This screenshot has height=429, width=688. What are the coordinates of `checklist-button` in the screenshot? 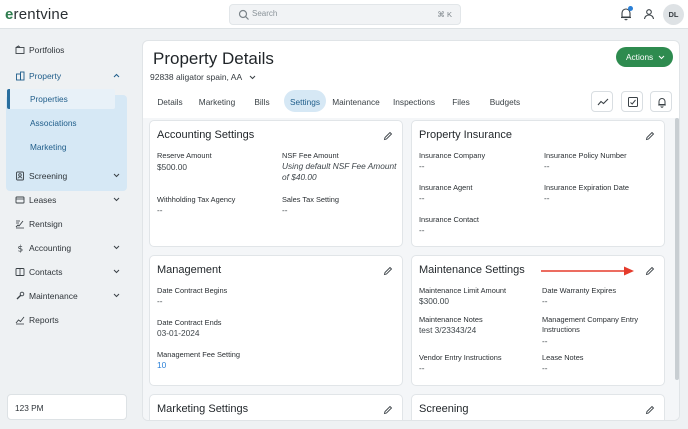 It's located at (632, 101).